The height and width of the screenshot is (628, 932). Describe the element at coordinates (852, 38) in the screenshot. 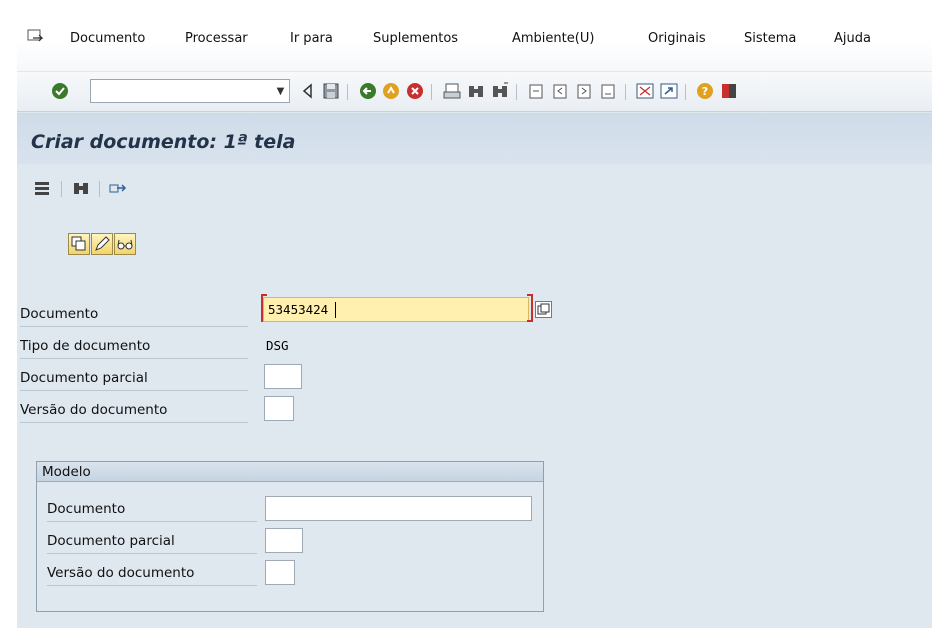

I see `menu-ajuda: Ajuda` at that location.